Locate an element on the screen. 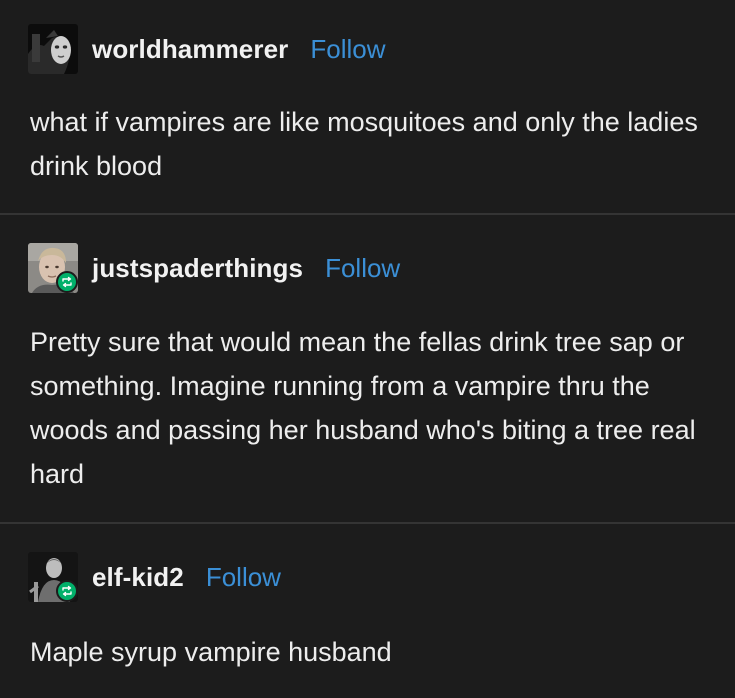 This screenshot has height=698, width=735. post-header: elf-kid2 Follow is located at coordinates (154, 577).